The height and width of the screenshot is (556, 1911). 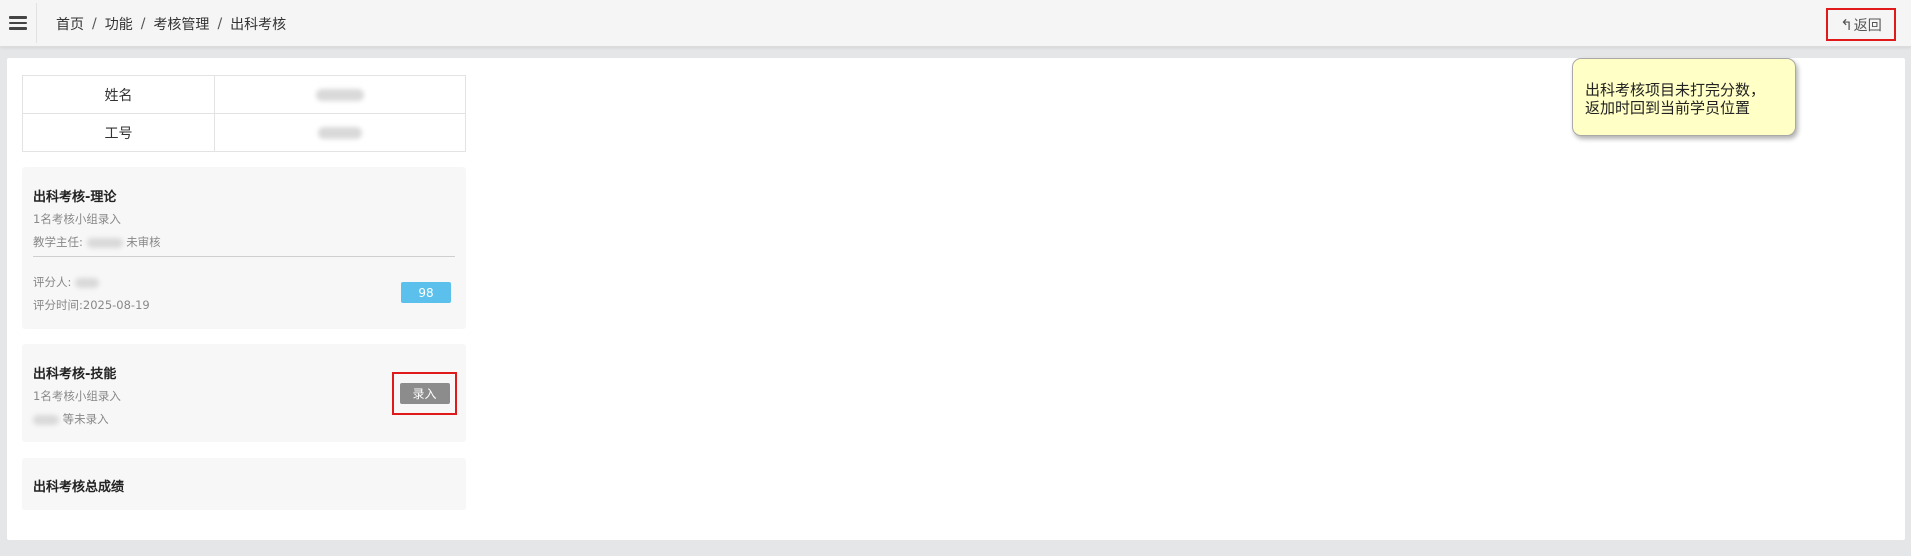 I want to click on redacted-director, so click(x=104, y=242).